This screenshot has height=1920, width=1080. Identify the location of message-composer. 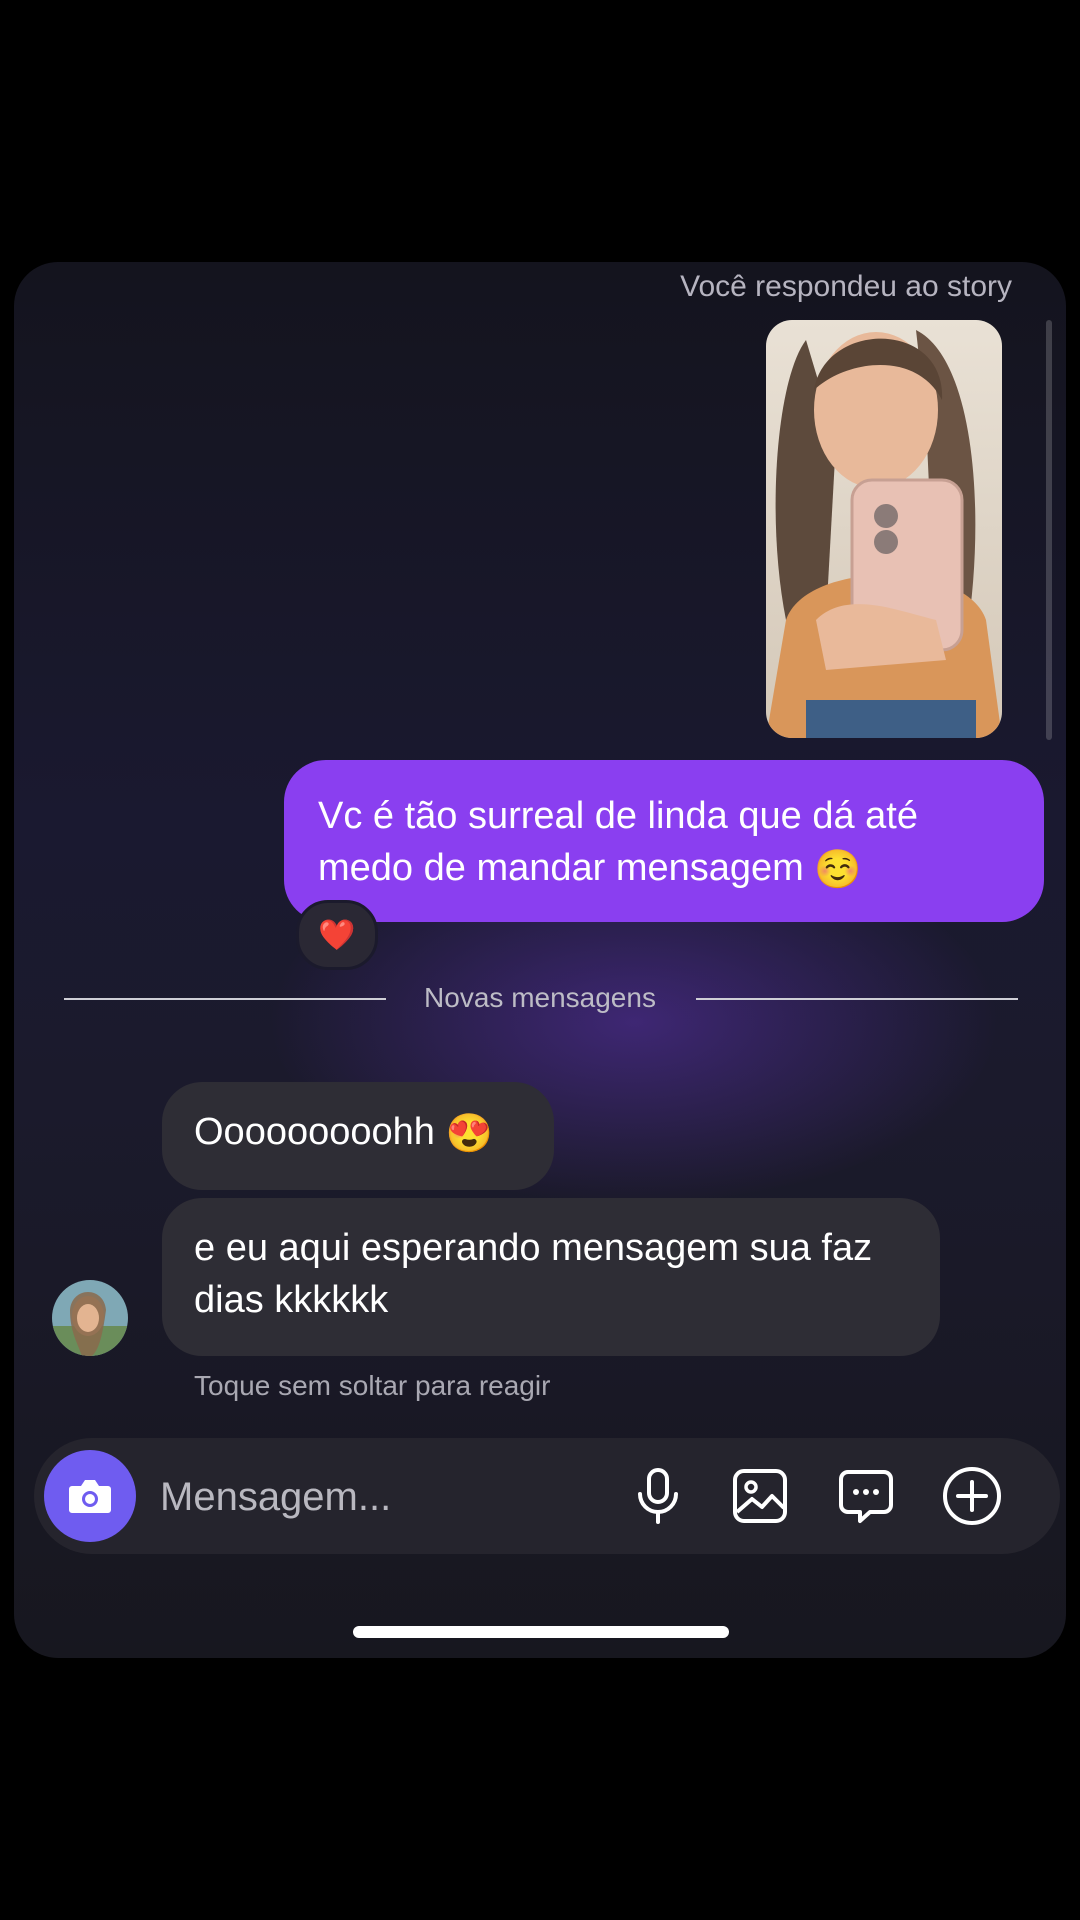
(547, 1496).